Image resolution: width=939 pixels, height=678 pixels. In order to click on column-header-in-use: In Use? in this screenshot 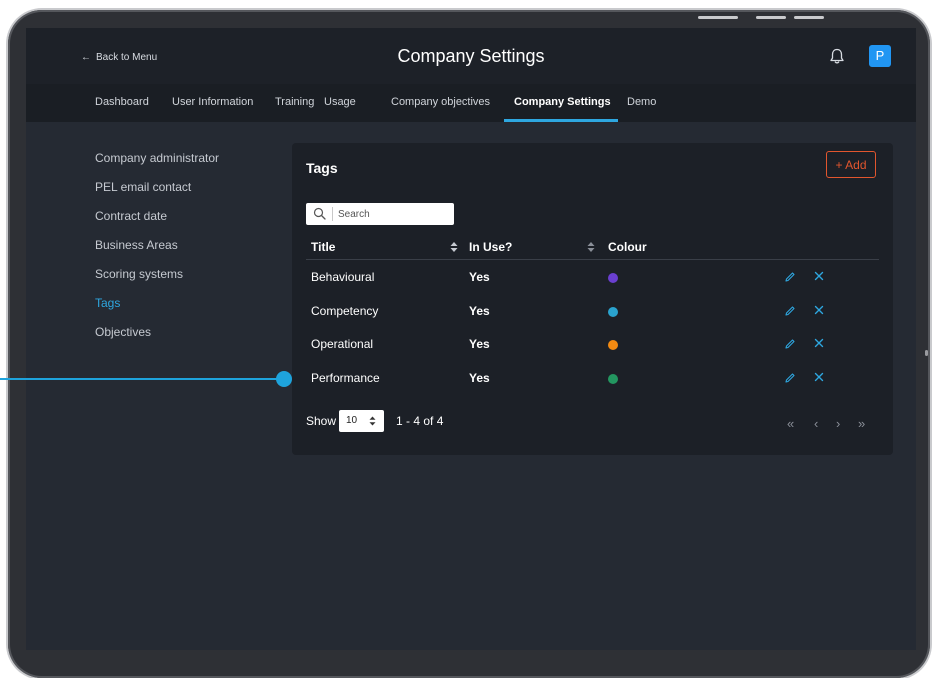, I will do `click(490, 247)`.